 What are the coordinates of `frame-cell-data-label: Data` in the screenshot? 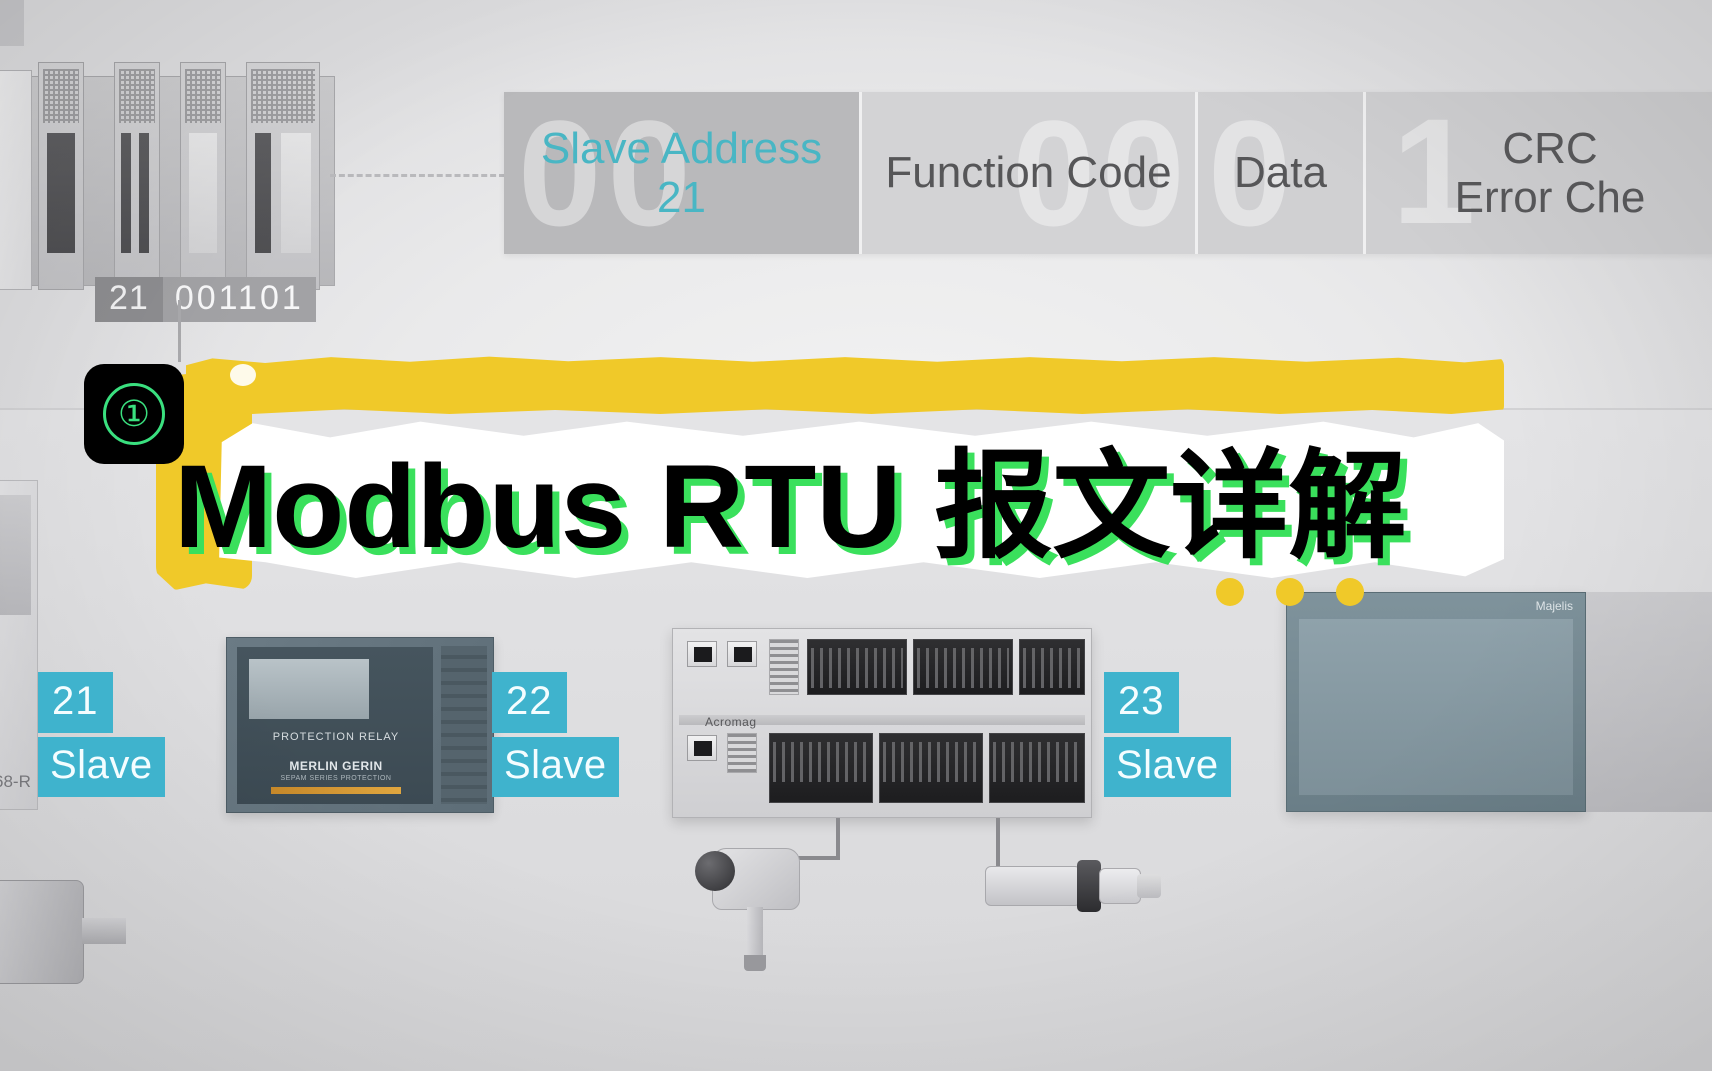 It's located at (1280, 172).